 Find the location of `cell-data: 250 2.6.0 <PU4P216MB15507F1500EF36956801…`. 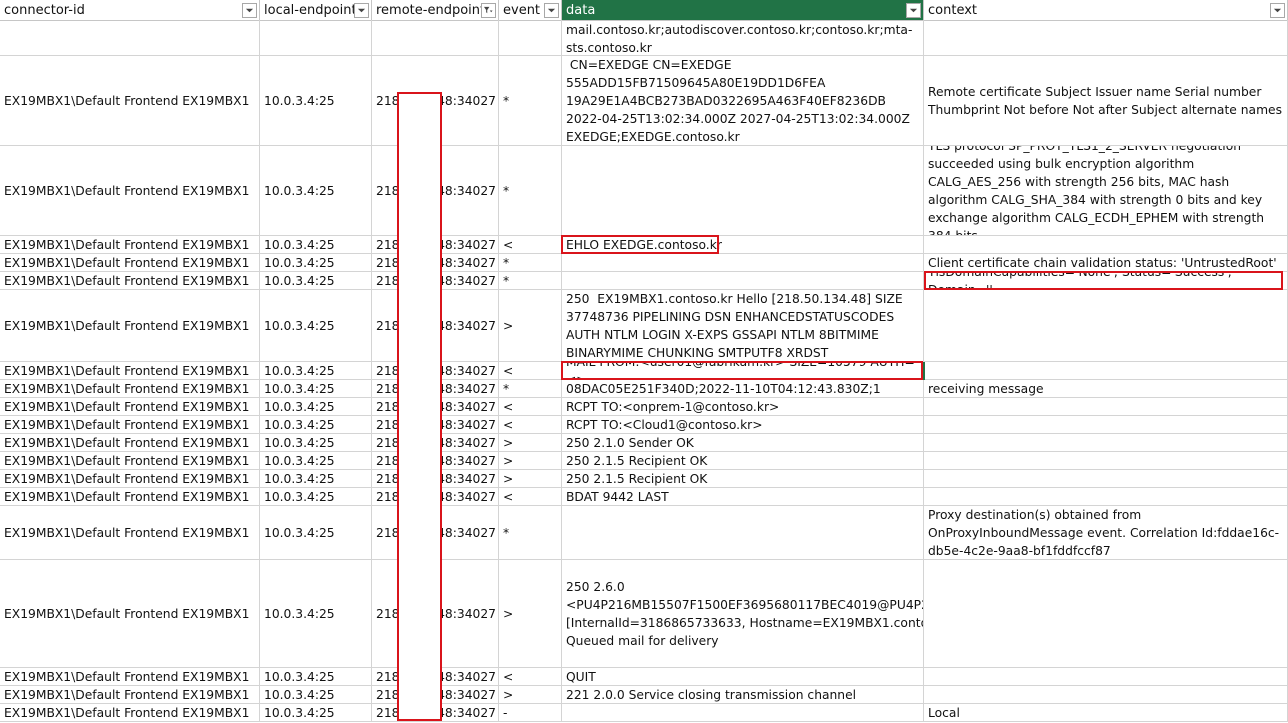

cell-data: 250 2.6.0 <PU4P216MB15507F1500EF36956801… is located at coordinates (743, 613).